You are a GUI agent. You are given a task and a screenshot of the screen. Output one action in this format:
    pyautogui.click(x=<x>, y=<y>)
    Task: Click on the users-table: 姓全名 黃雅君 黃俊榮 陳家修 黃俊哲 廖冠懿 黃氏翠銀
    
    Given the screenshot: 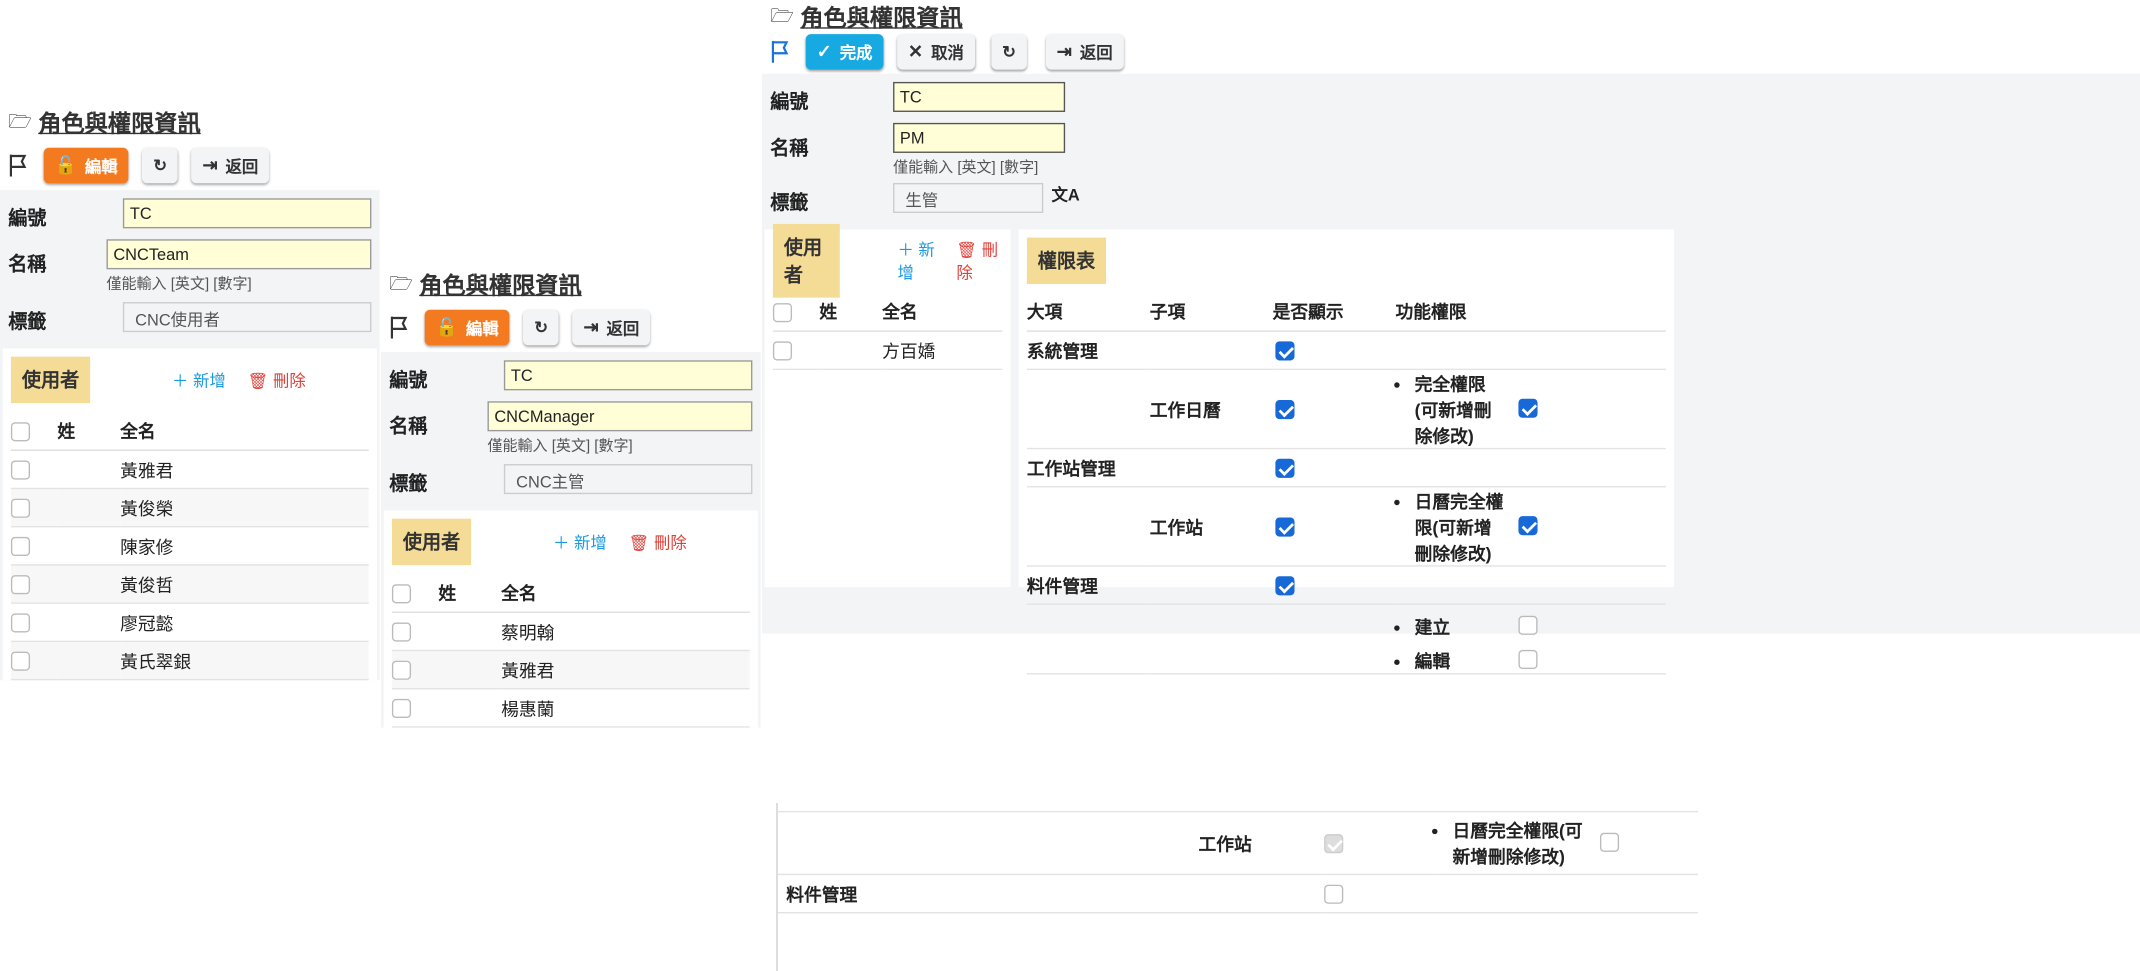 What is the action you would take?
    pyautogui.click(x=189, y=545)
    